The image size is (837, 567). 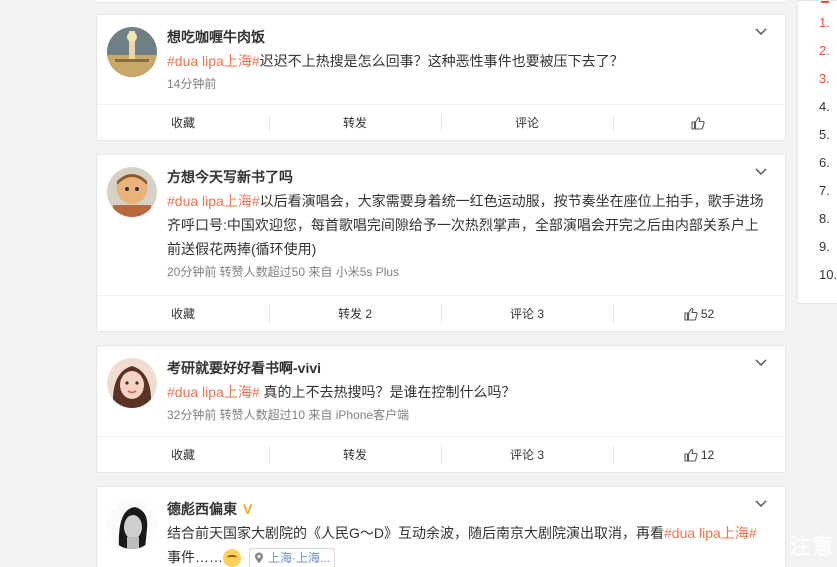 What do you see at coordinates (355, 313) in the screenshot?
I see `repost-button: 转发 2` at bounding box center [355, 313].